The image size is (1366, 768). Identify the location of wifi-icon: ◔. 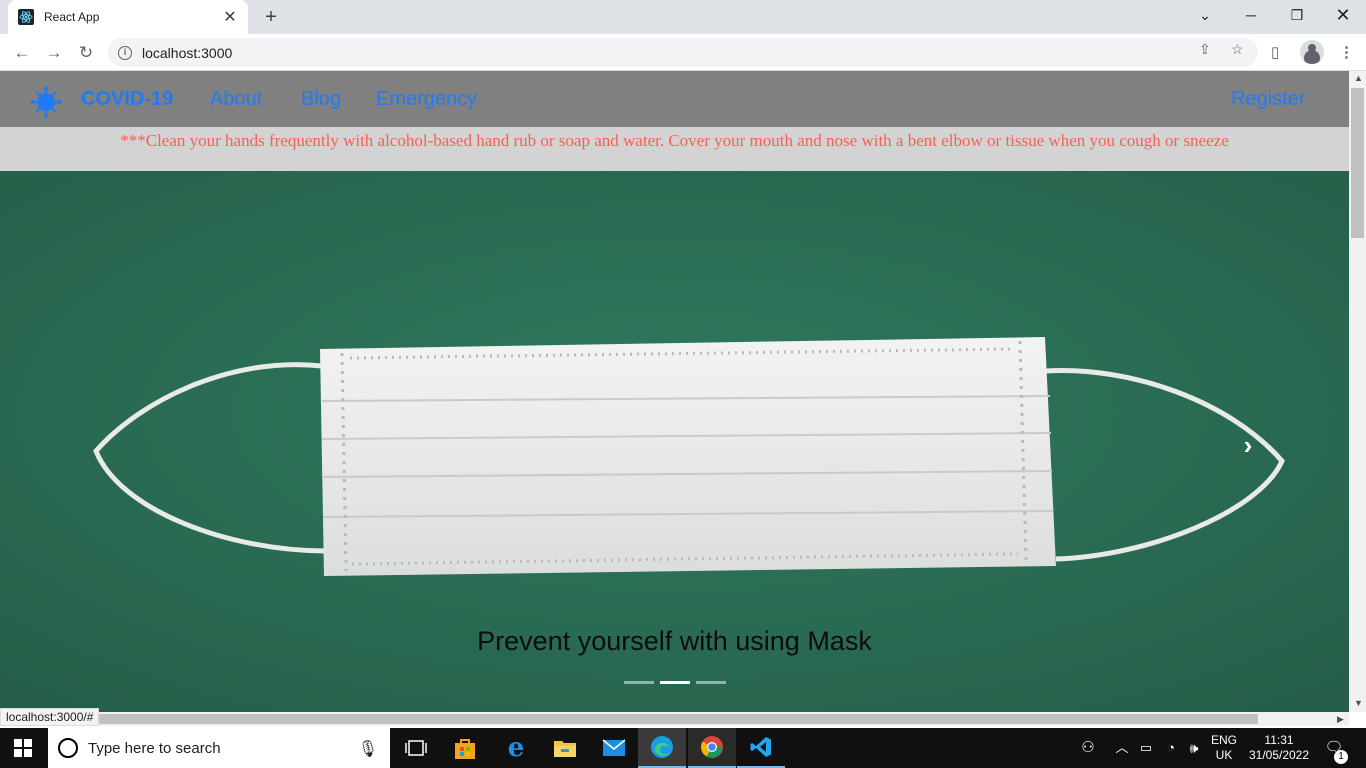
(1171, 748).